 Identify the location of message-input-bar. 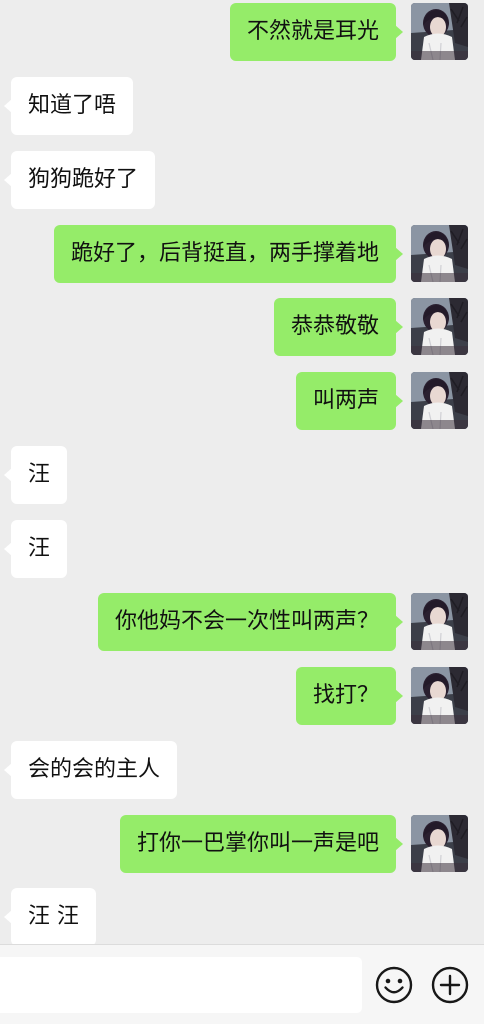
(242, 984).